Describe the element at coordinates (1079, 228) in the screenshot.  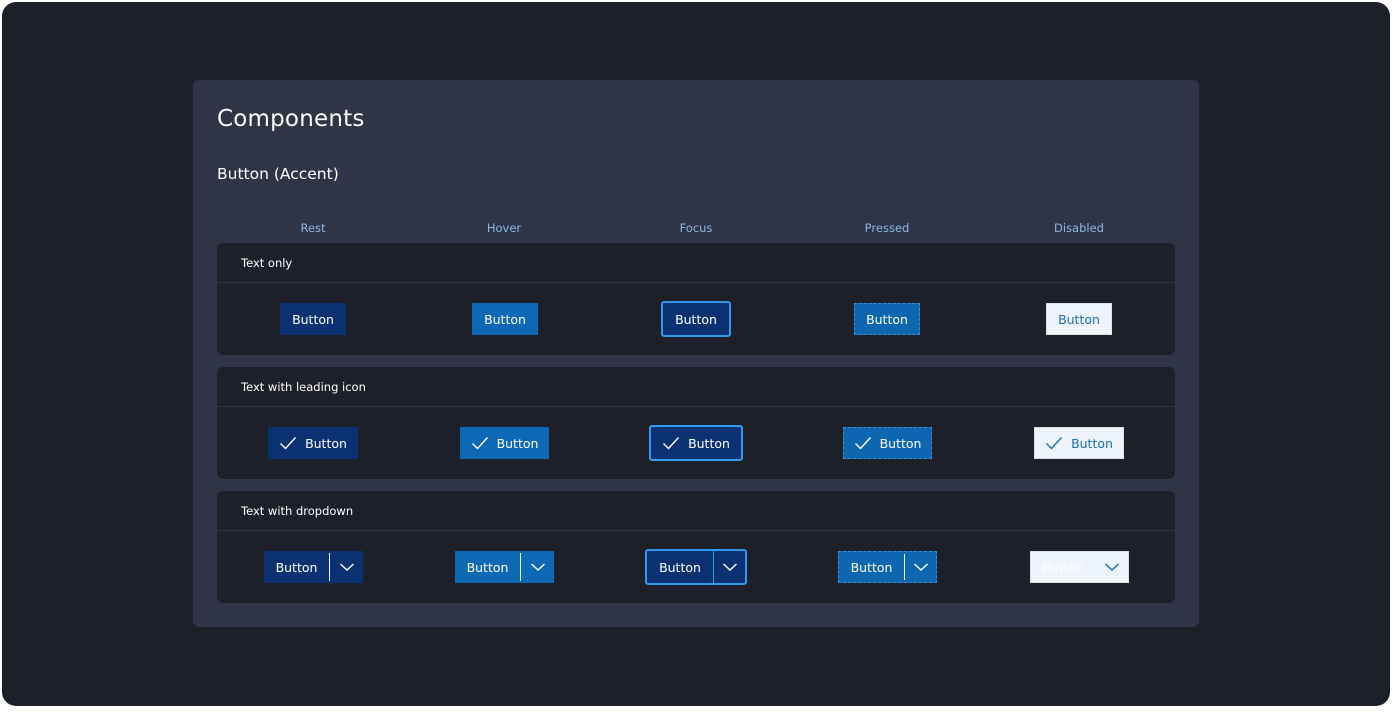
I see `state-label-disabled: Disabled` at that location.